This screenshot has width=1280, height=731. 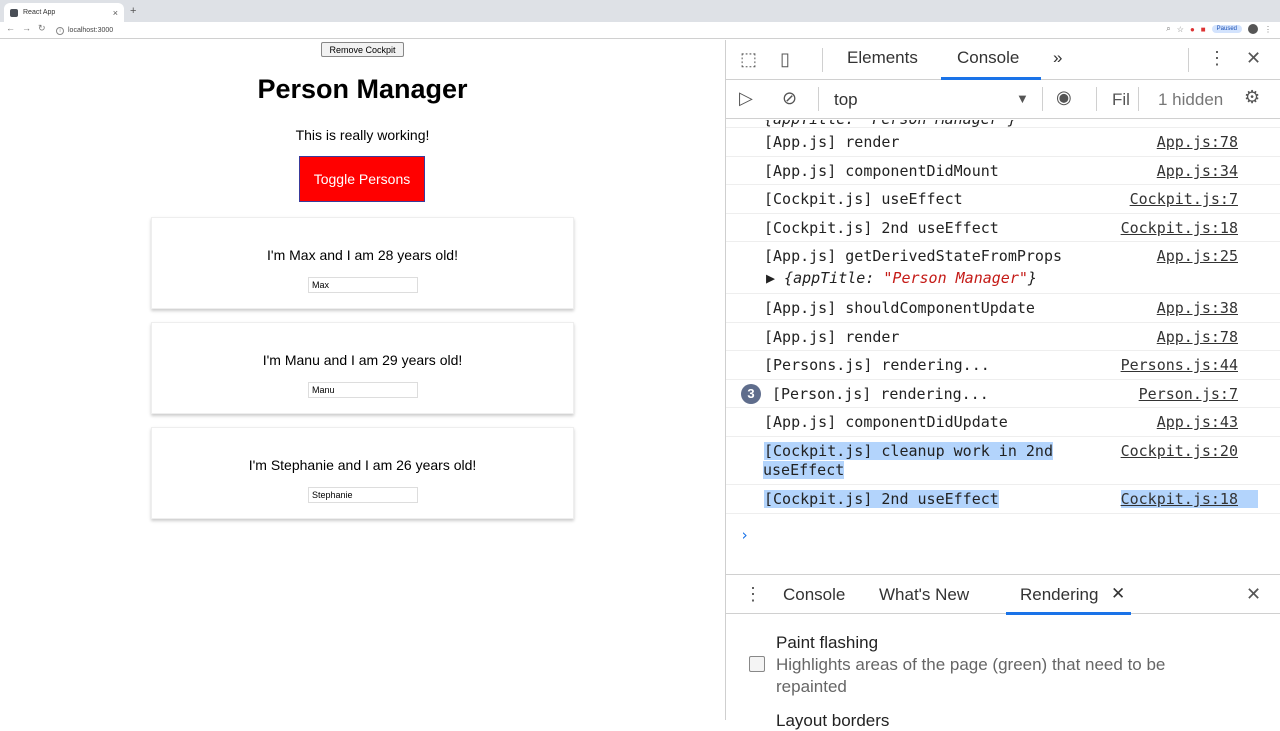 What do you see at coordinates (882, 58) in the screenshot?
I see `tab-elements: Elements` at bounding box center [882, 58].